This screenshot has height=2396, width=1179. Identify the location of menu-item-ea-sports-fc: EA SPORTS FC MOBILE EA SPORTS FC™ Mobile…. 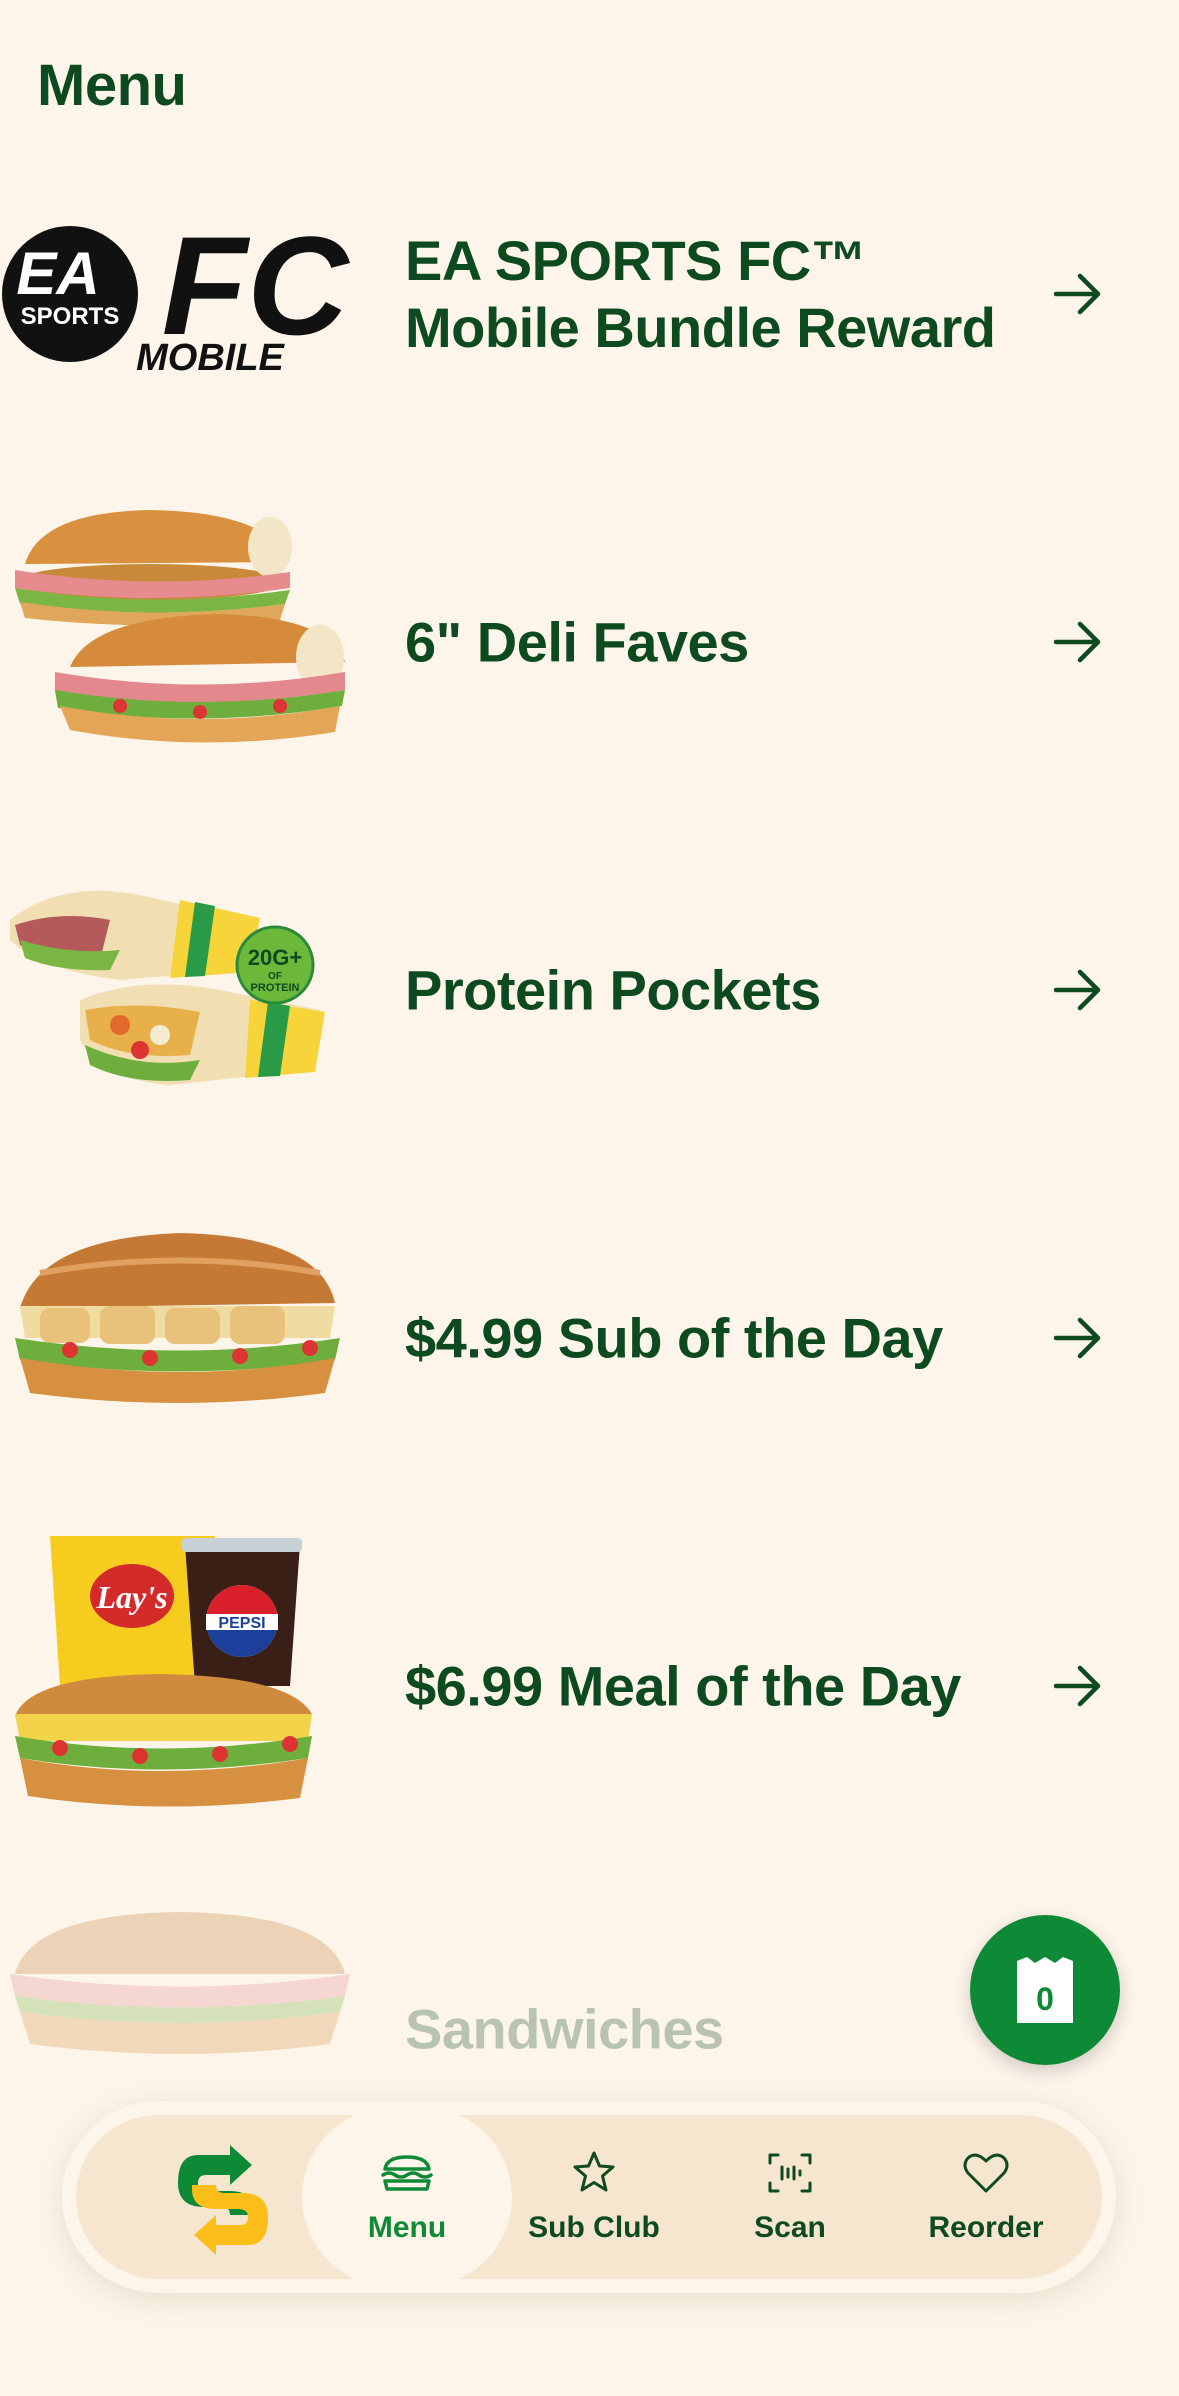
(589, 294).